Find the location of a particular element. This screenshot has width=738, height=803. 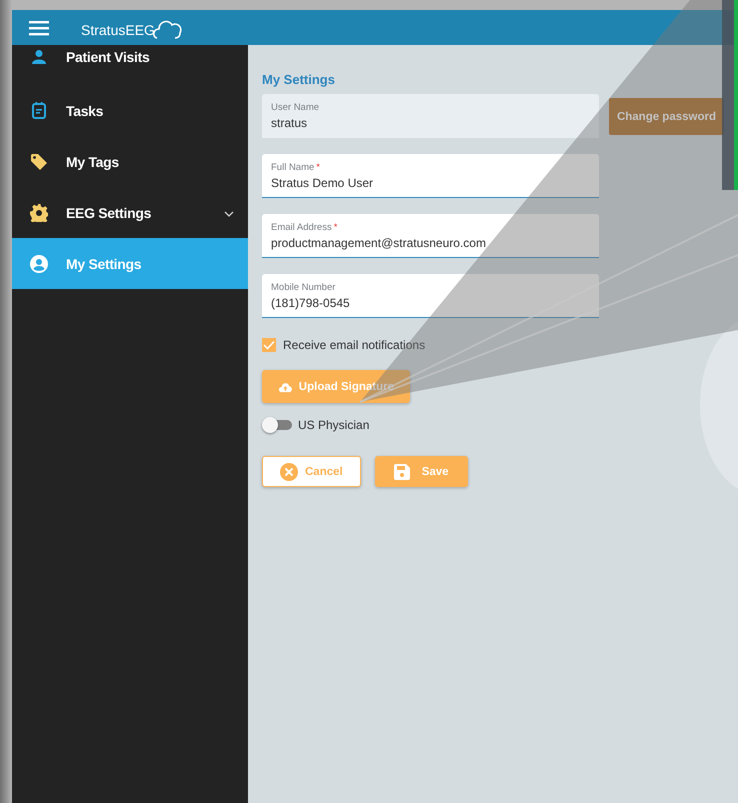

input-field: Email Address * productmanagement@stratusneuro.com is located at coordinates (430, 236).